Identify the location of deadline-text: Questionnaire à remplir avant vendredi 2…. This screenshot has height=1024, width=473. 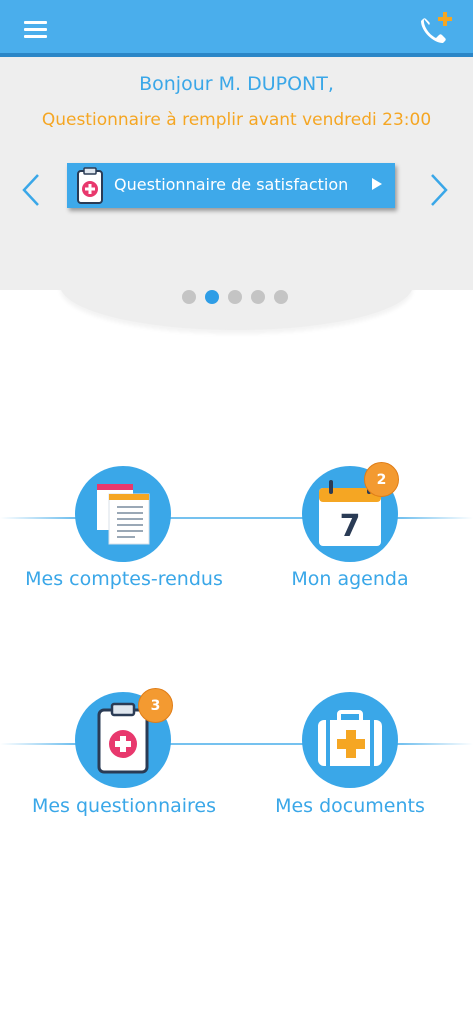
(236, 120).